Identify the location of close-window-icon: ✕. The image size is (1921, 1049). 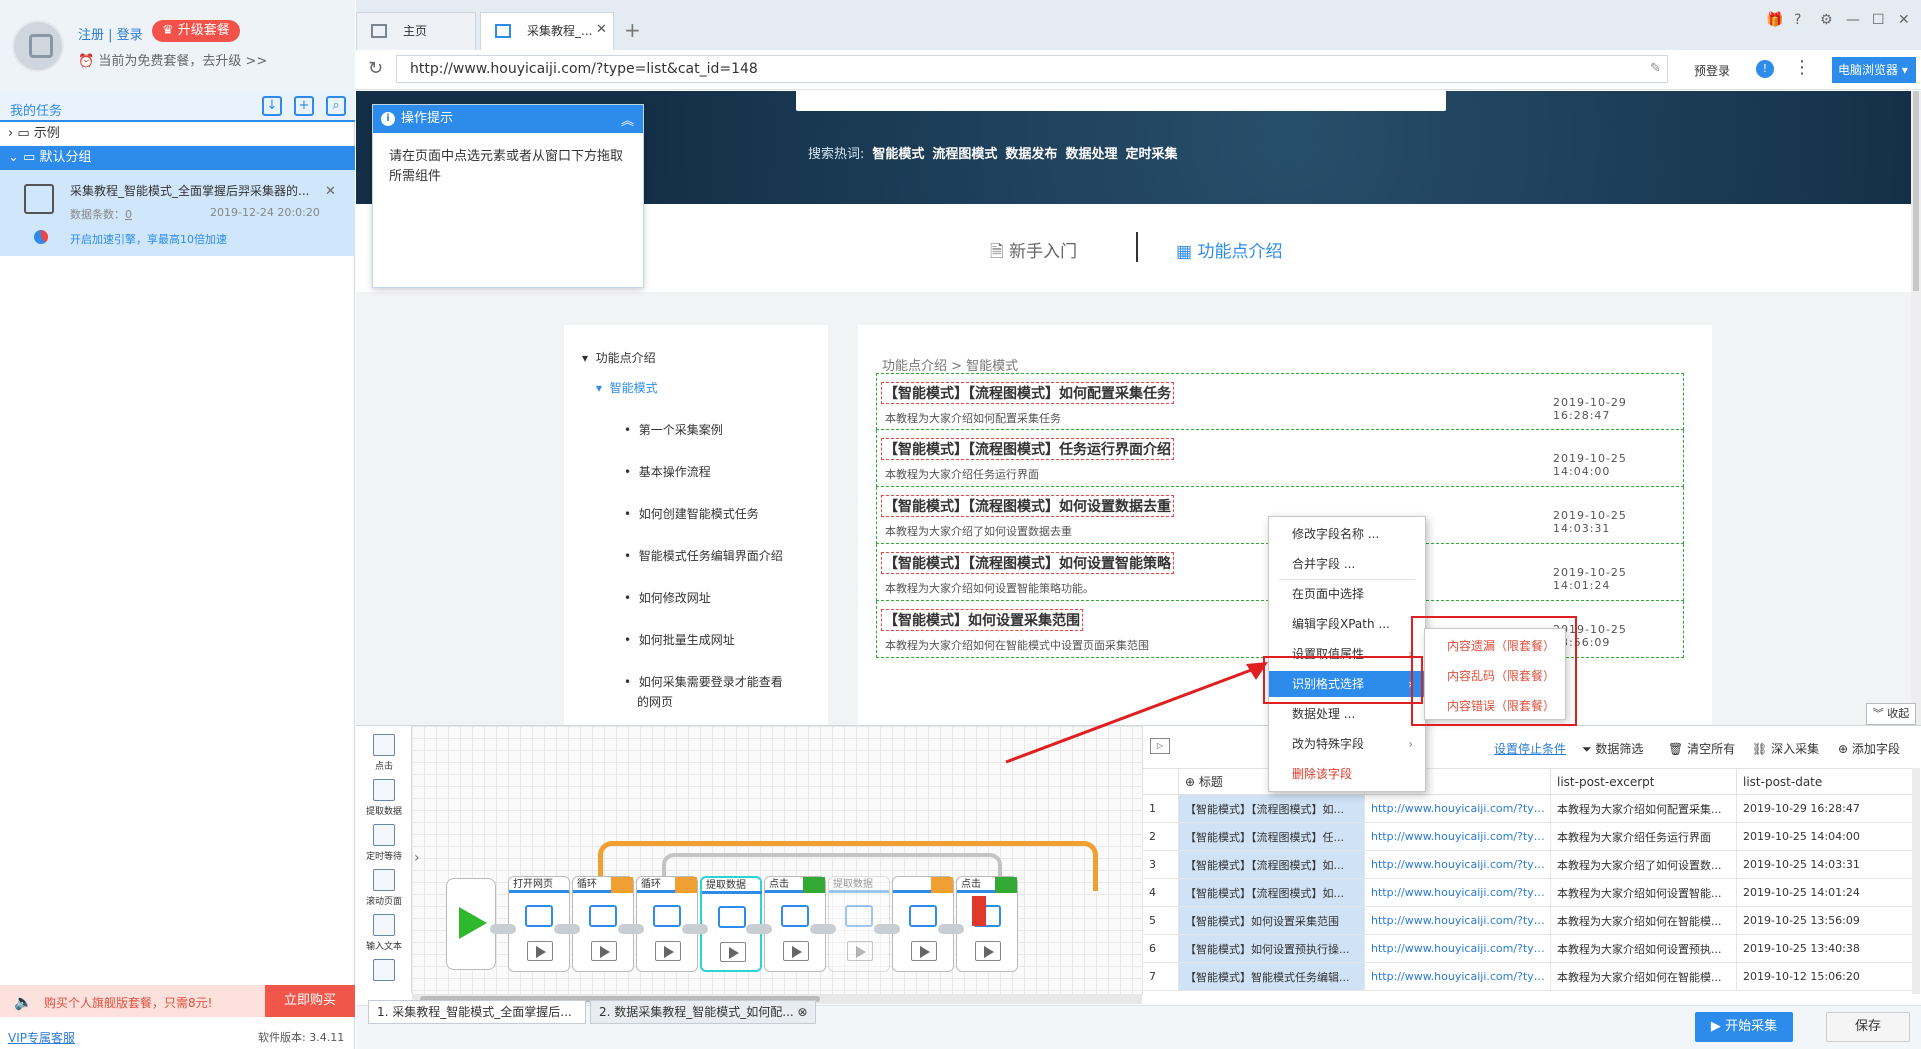
(1904, 20).